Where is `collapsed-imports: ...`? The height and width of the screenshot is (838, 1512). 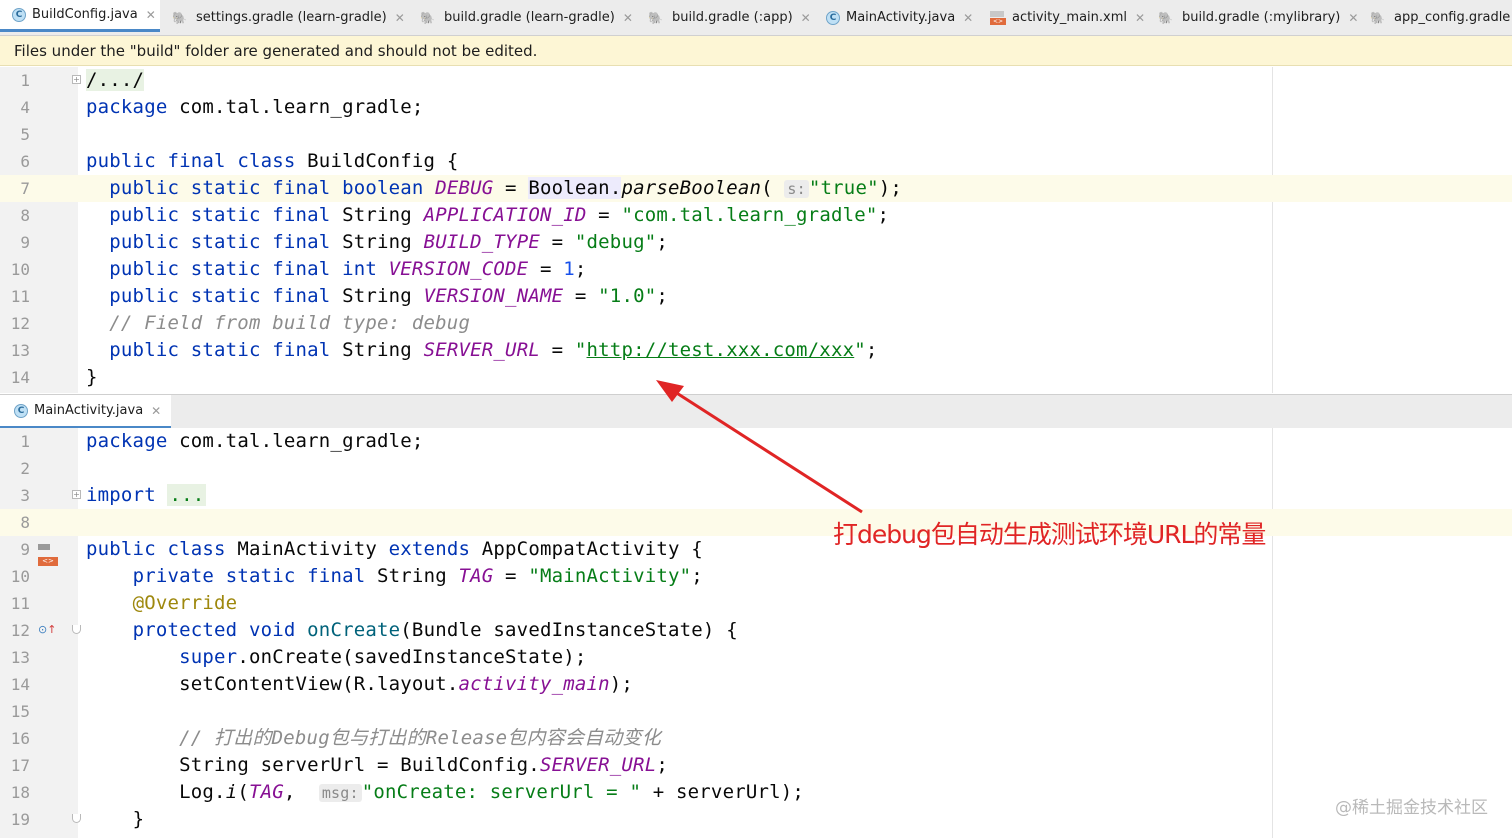
collapsed-imports: ... is located at coordinates (187, 495).